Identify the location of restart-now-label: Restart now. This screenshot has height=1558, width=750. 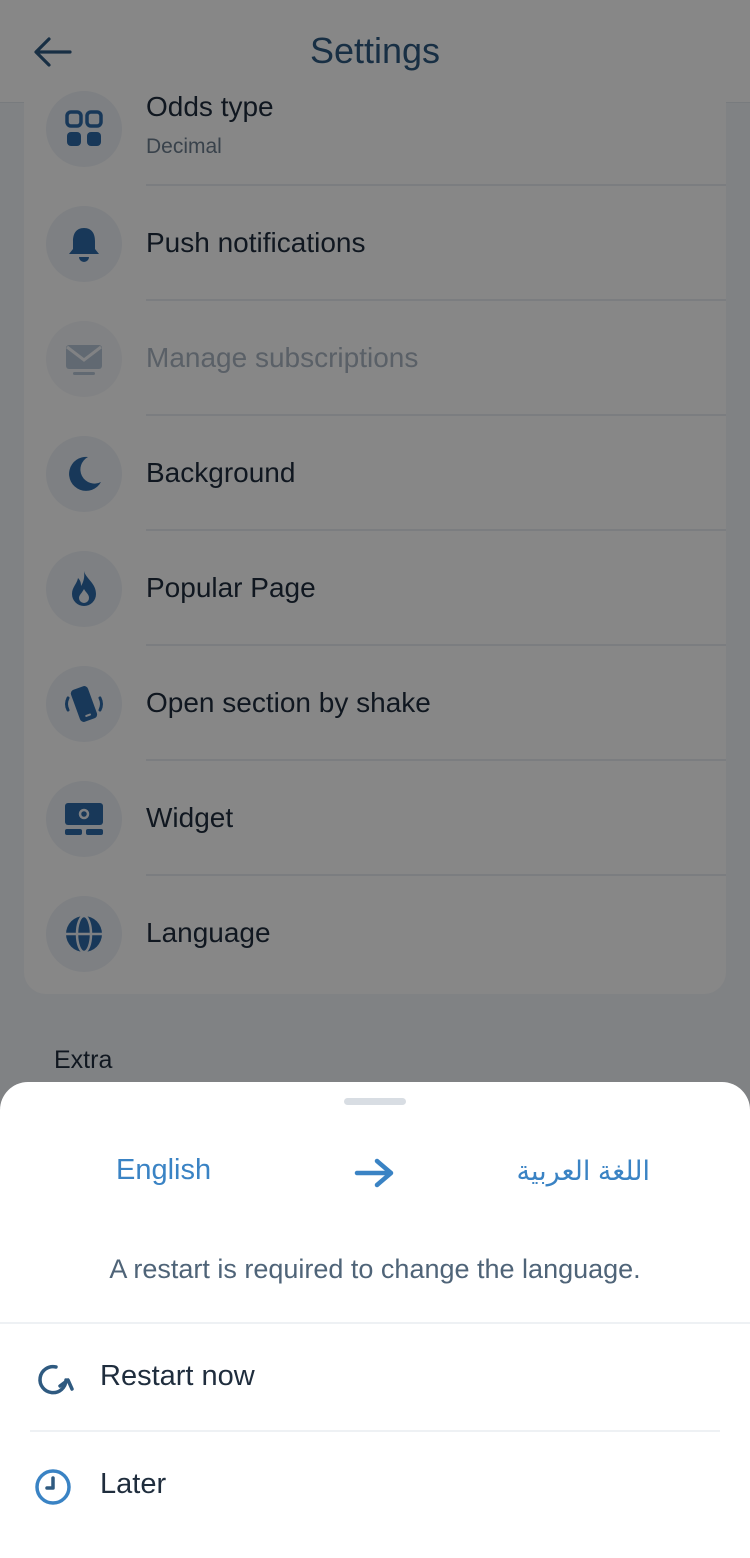
(177, 1376).